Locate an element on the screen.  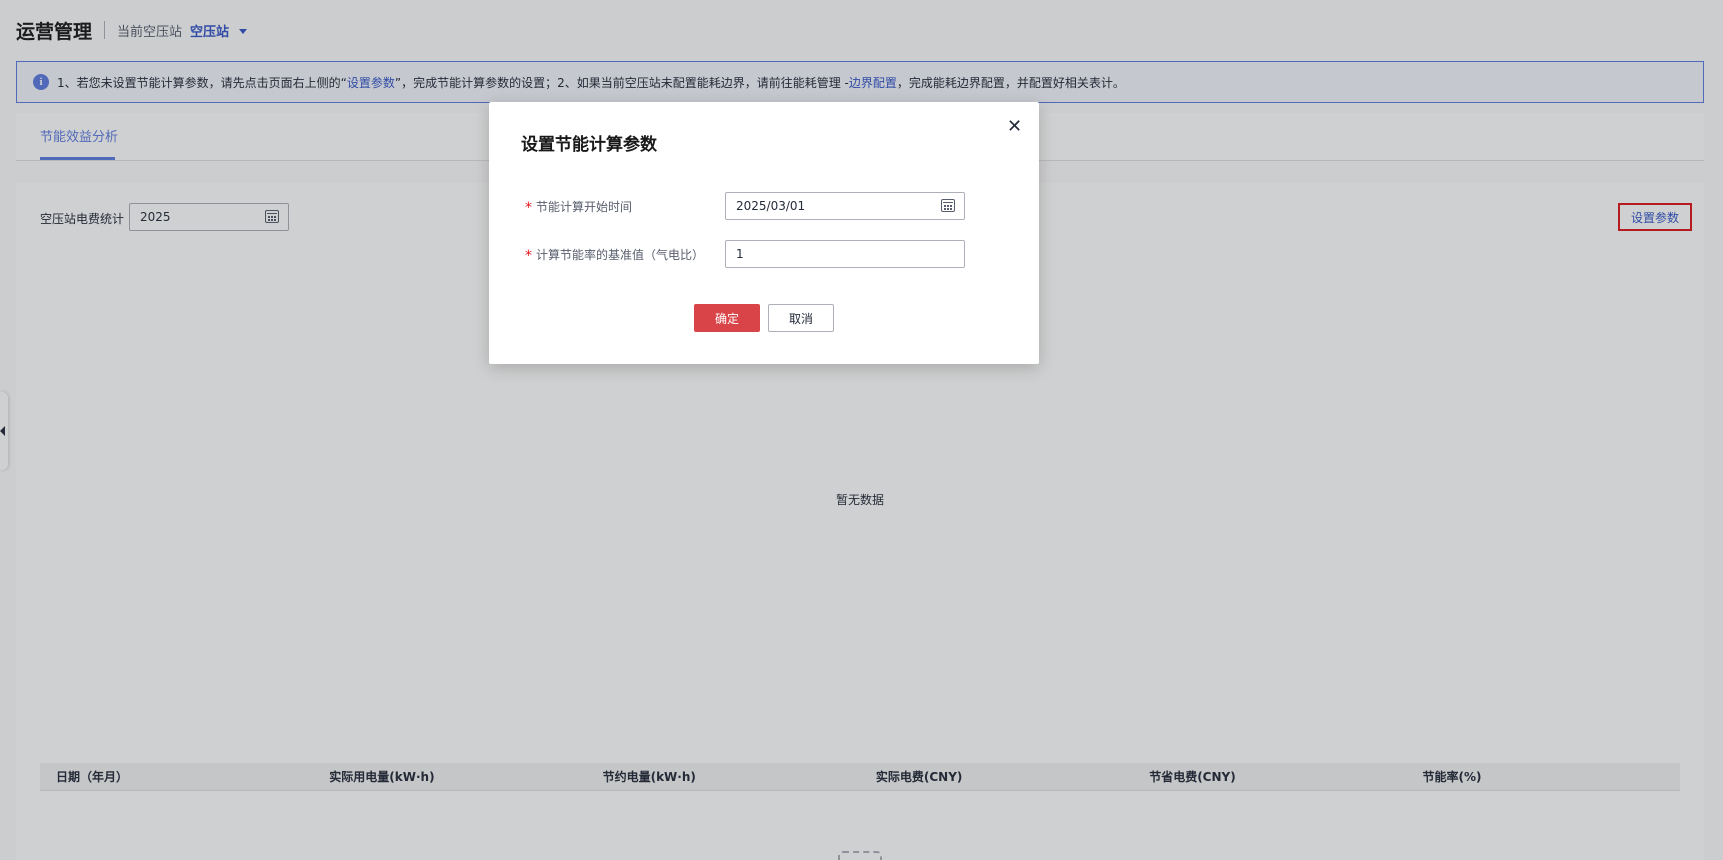
start-time-date-input: 2025/03/01 is located at coordinates (845, 206).